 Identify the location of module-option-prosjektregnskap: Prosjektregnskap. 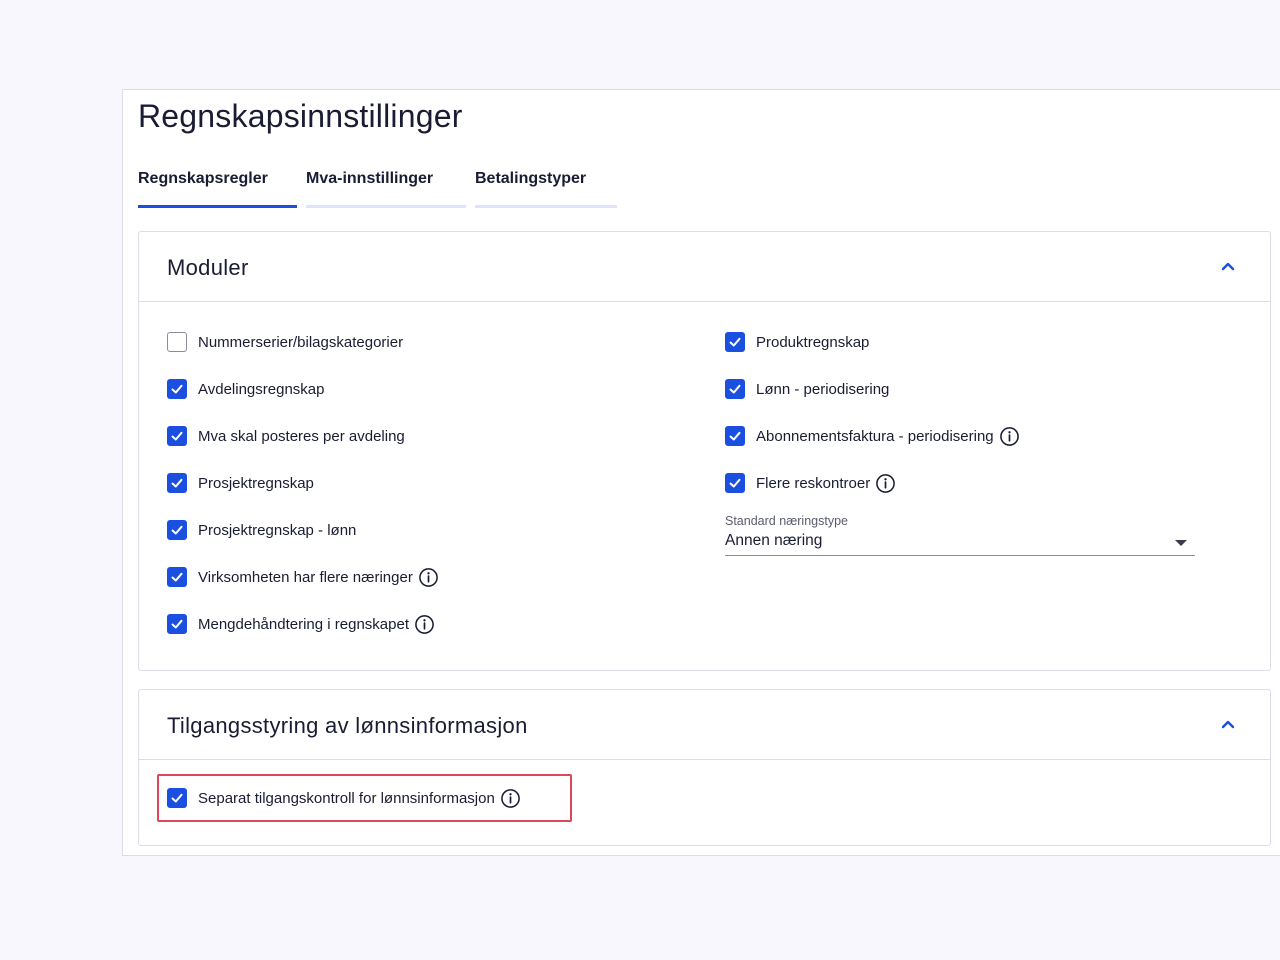
(240, 483).